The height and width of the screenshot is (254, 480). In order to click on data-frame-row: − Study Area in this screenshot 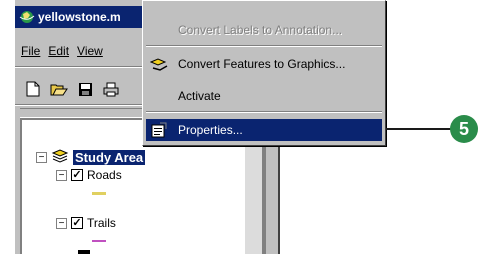, I will do `click(91, 157)`.